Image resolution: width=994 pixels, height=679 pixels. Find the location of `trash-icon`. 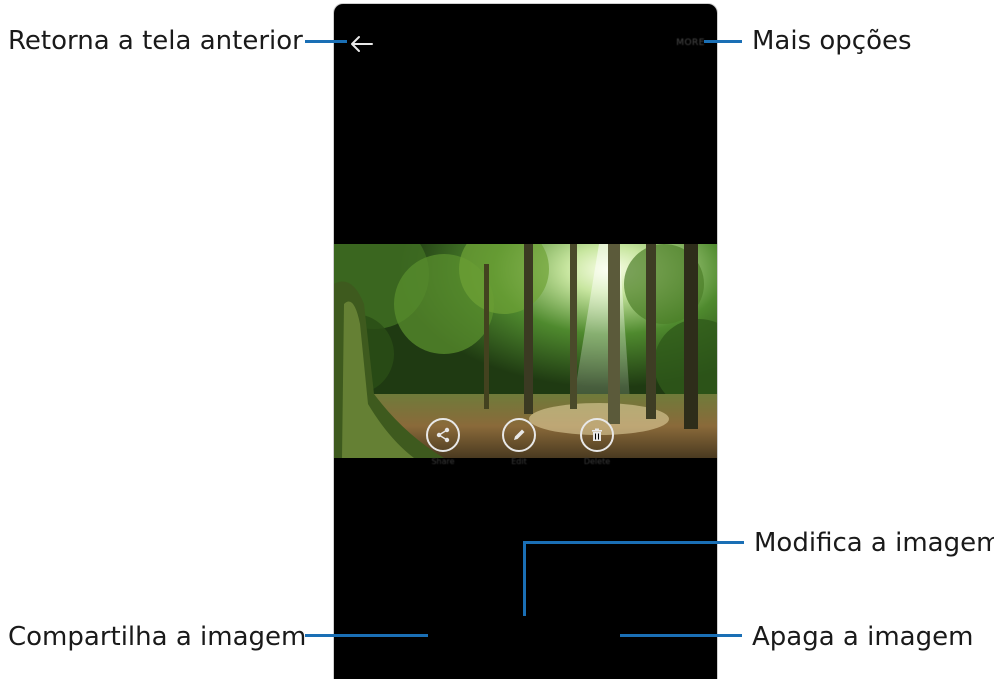

trash-icon is located at coordinates (597, 434).